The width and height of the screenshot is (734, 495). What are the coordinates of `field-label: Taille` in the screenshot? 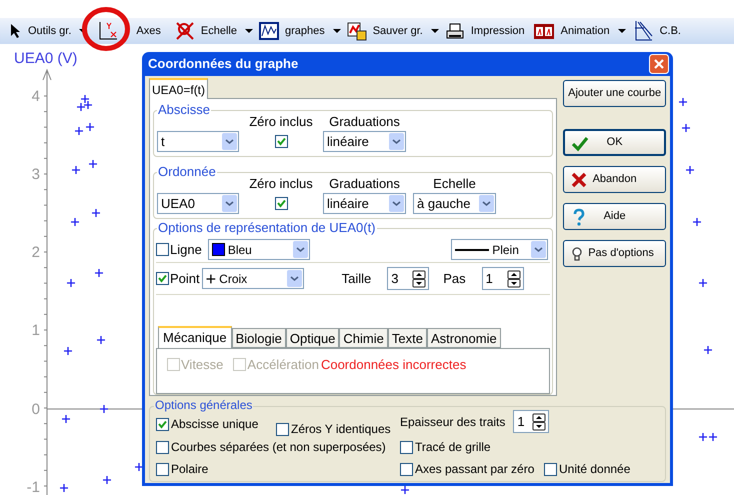 It's located at (357, 279).